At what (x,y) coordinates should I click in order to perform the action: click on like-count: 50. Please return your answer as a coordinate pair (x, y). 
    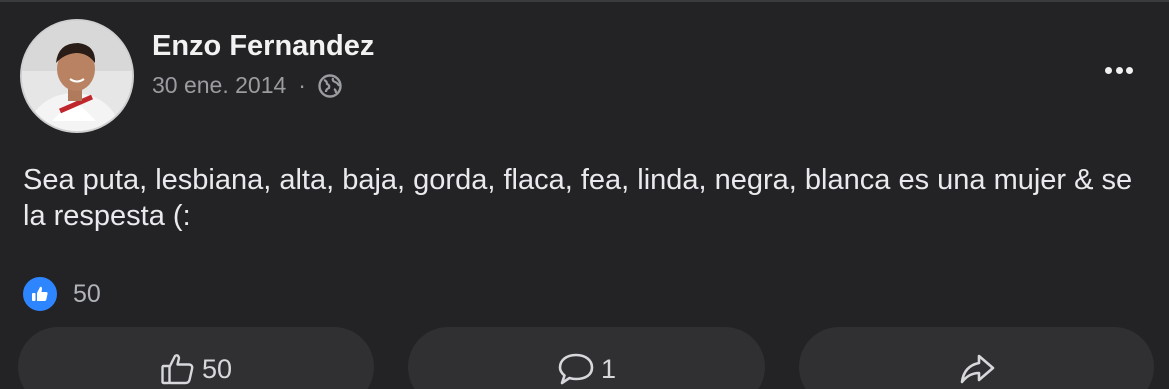
    Looking at the image, I should click on (217, 369).